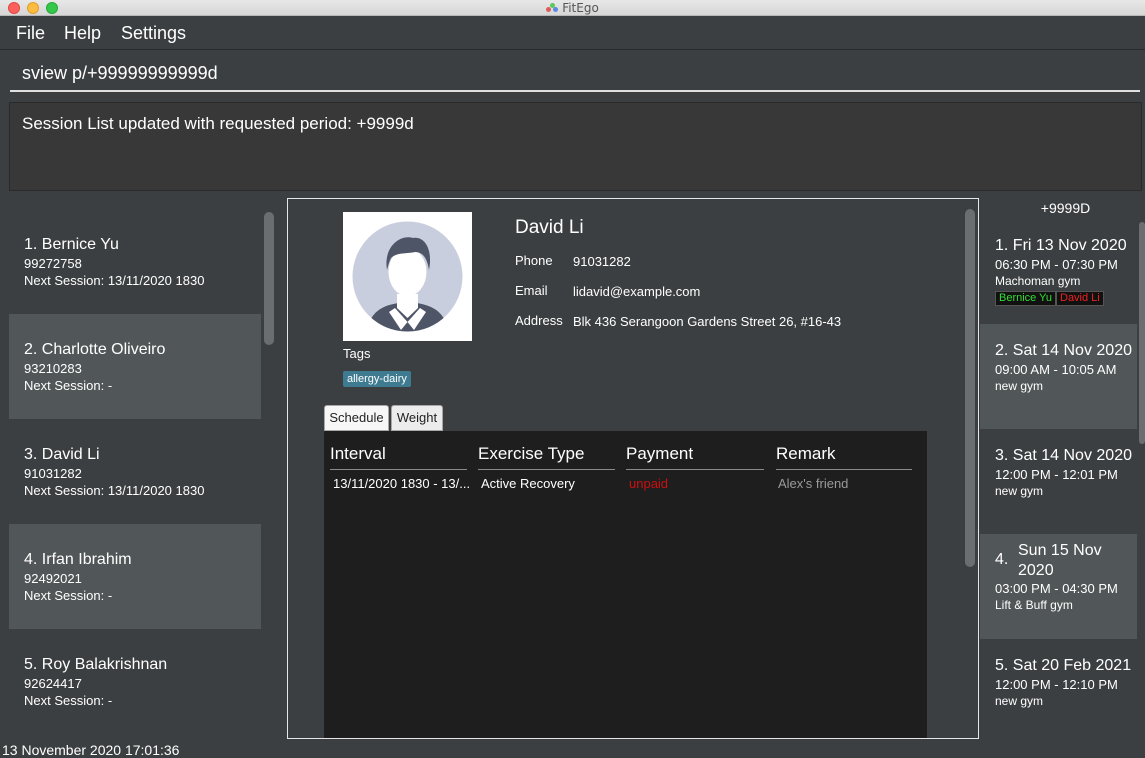 The width and height of the screenshot is (1145, 758). I want to click on session-time: 06:30 PM - 07:30 PM, so click(1056, 264).